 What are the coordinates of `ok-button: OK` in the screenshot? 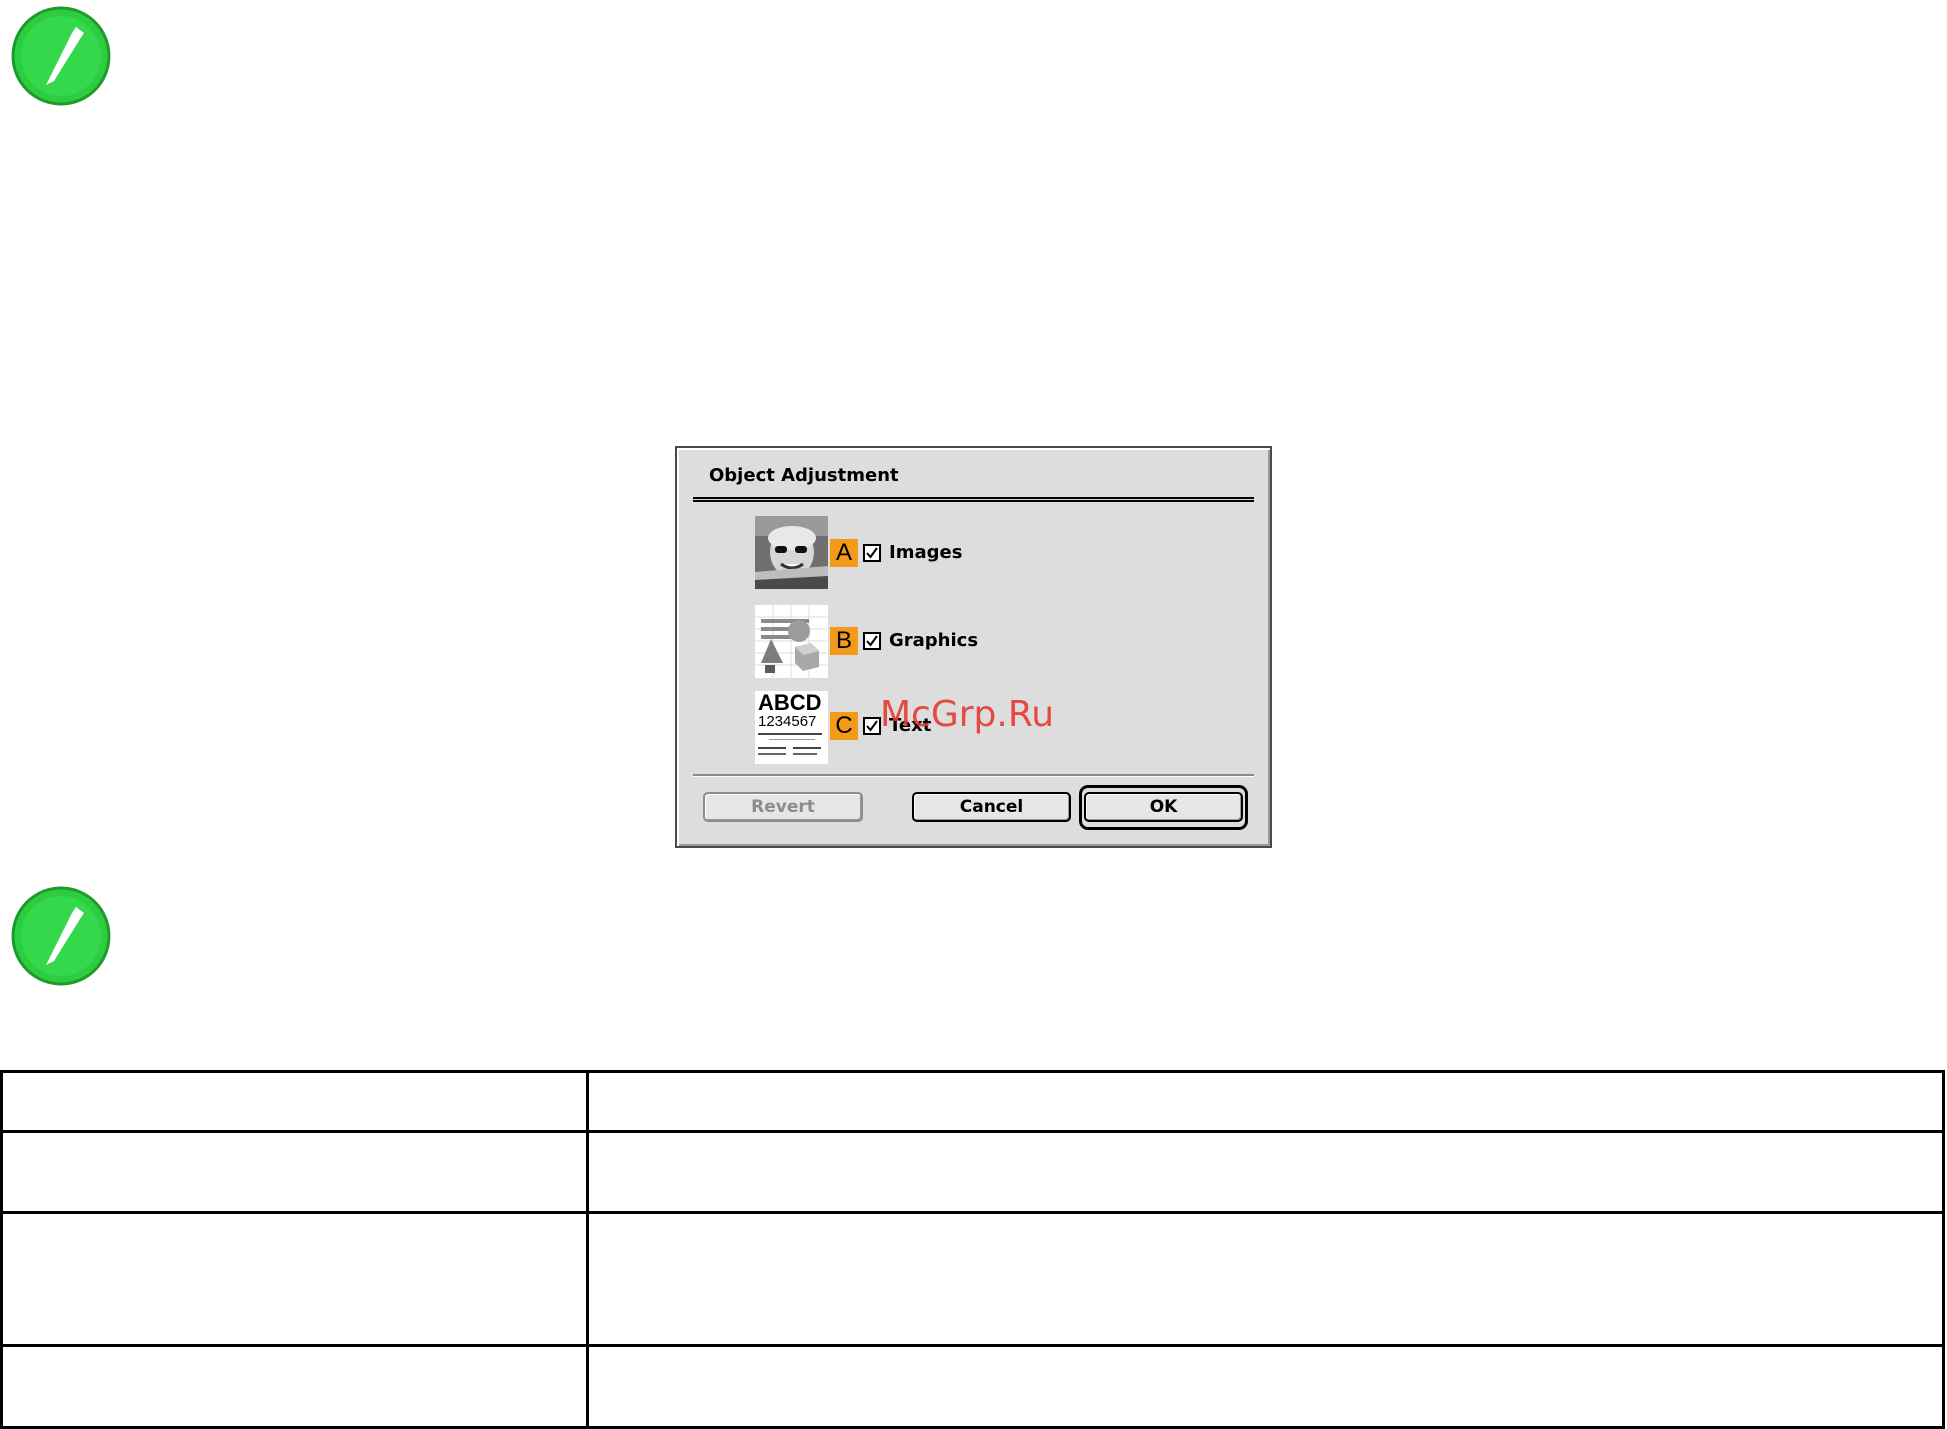 It's located at (1163, 807).